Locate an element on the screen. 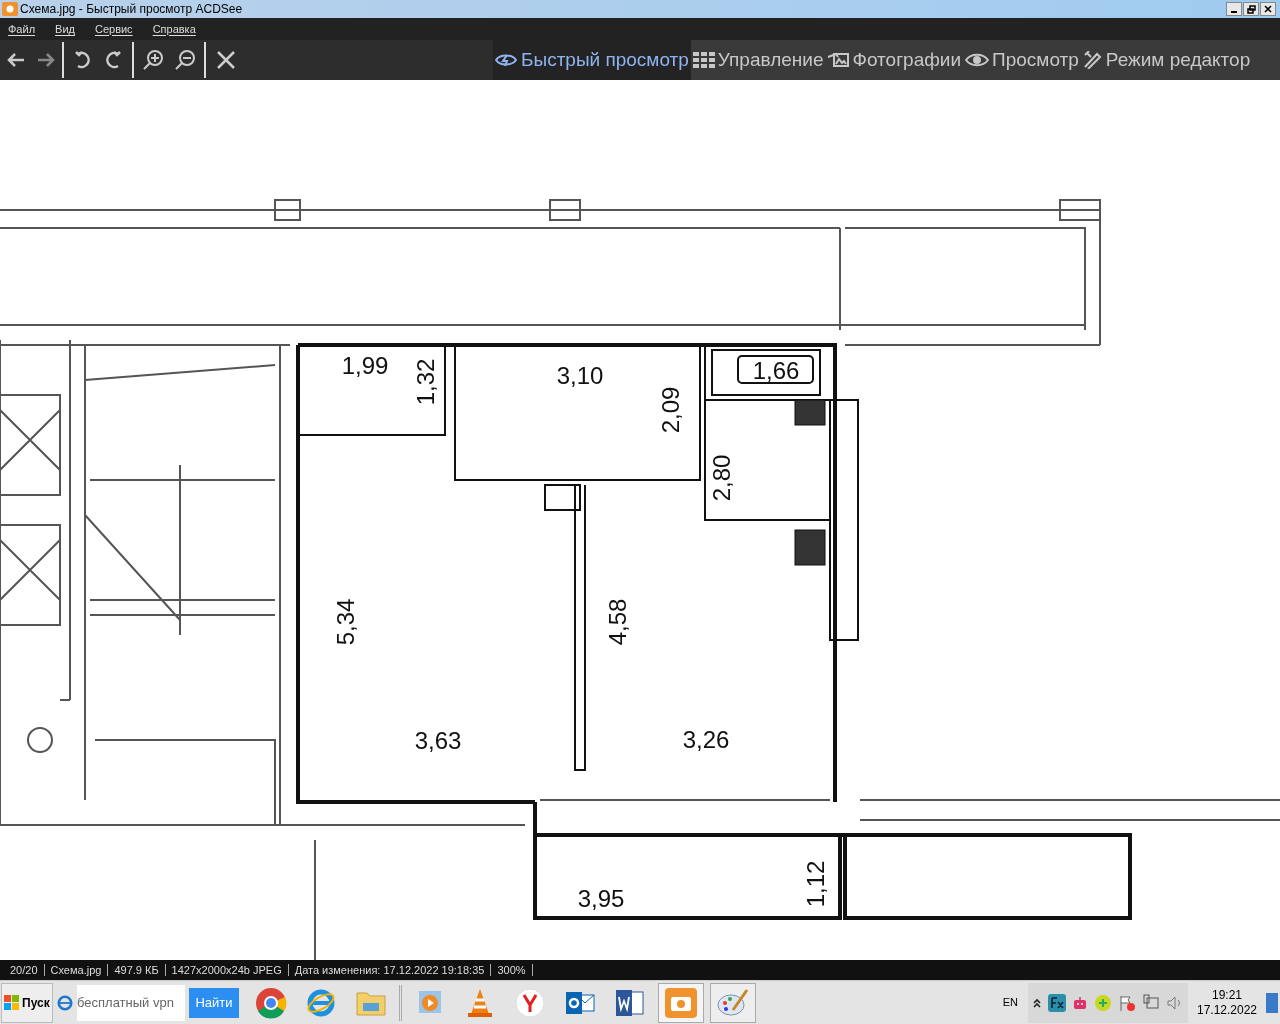 The width and height of the screenshot is (1280, 1024). zoom-out-icon is located at coordinates (185, 60).